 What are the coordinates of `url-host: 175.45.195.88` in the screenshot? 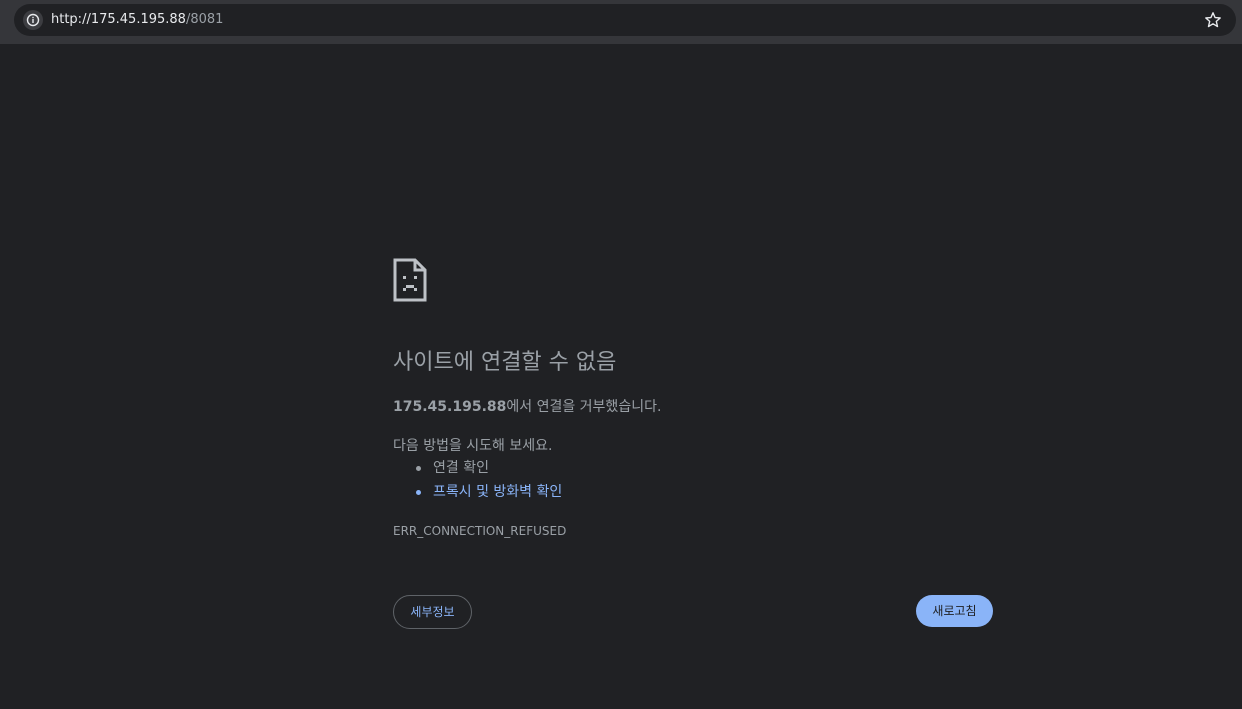 It's located at (138, 19).